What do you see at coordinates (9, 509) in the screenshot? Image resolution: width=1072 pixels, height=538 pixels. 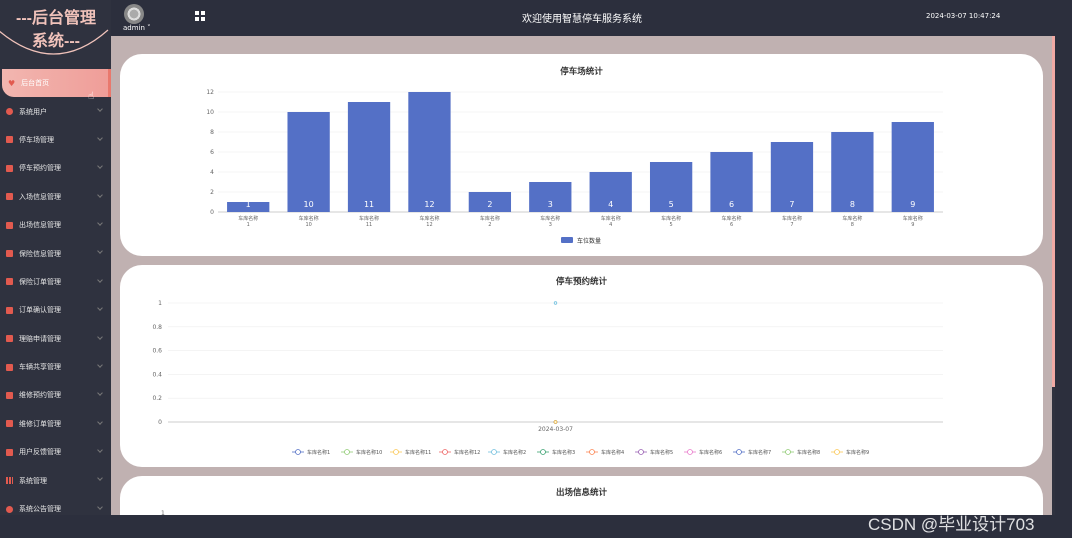 I see `info-icon` at bounding box center [9, 509].